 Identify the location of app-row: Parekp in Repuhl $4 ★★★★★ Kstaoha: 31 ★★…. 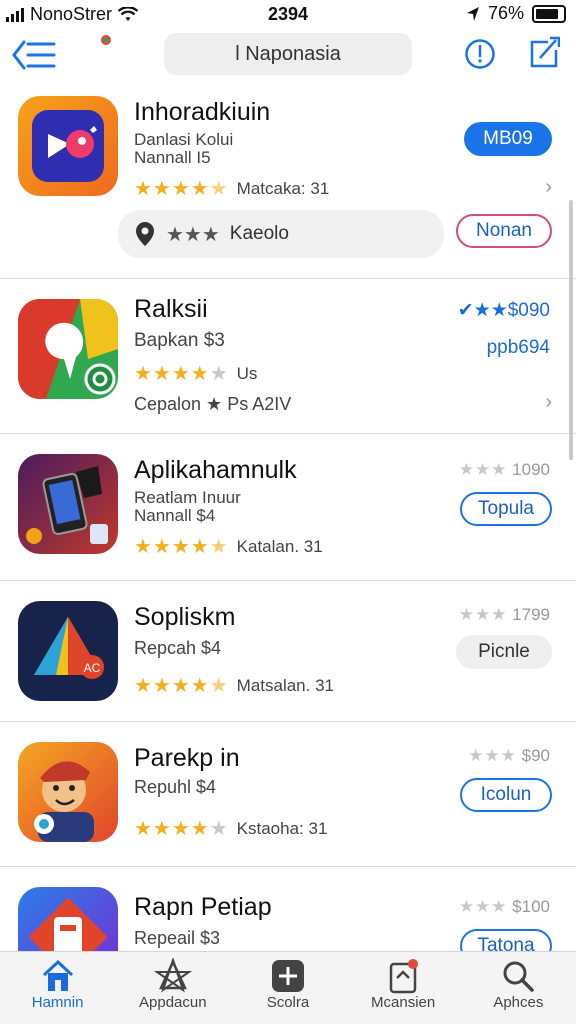
(288, 794).